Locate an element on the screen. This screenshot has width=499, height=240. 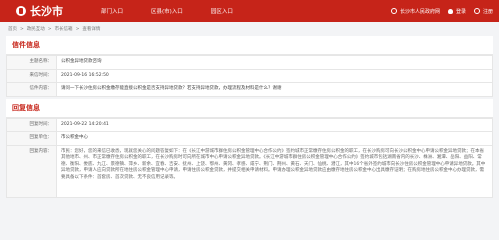
subject-value: 公积金异地贷款咨询 is located at coordinates (274, 62).